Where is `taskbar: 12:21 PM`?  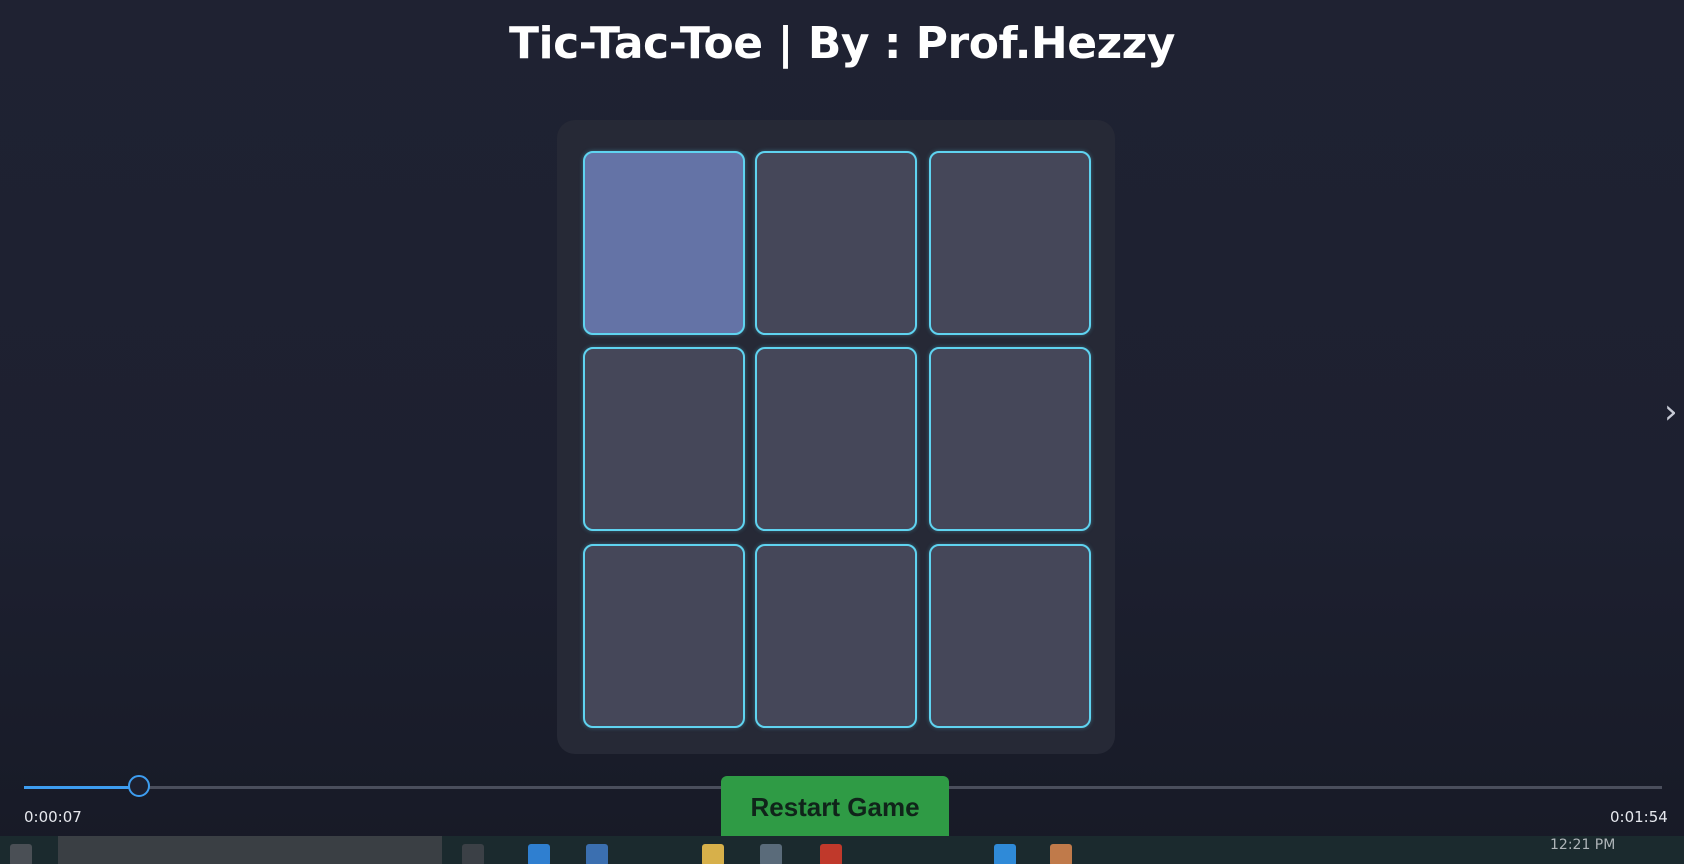
taskbar: 12:21 PM is located at coordinates (842, 850).